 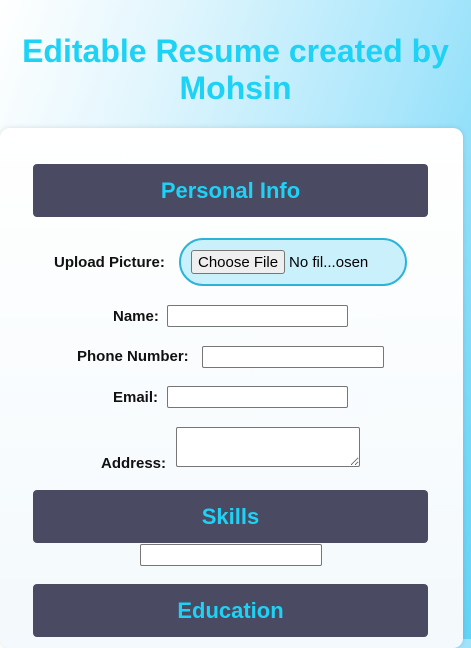 I want to click on file-status-text: No fil...osen, so click(x=329, y=262).